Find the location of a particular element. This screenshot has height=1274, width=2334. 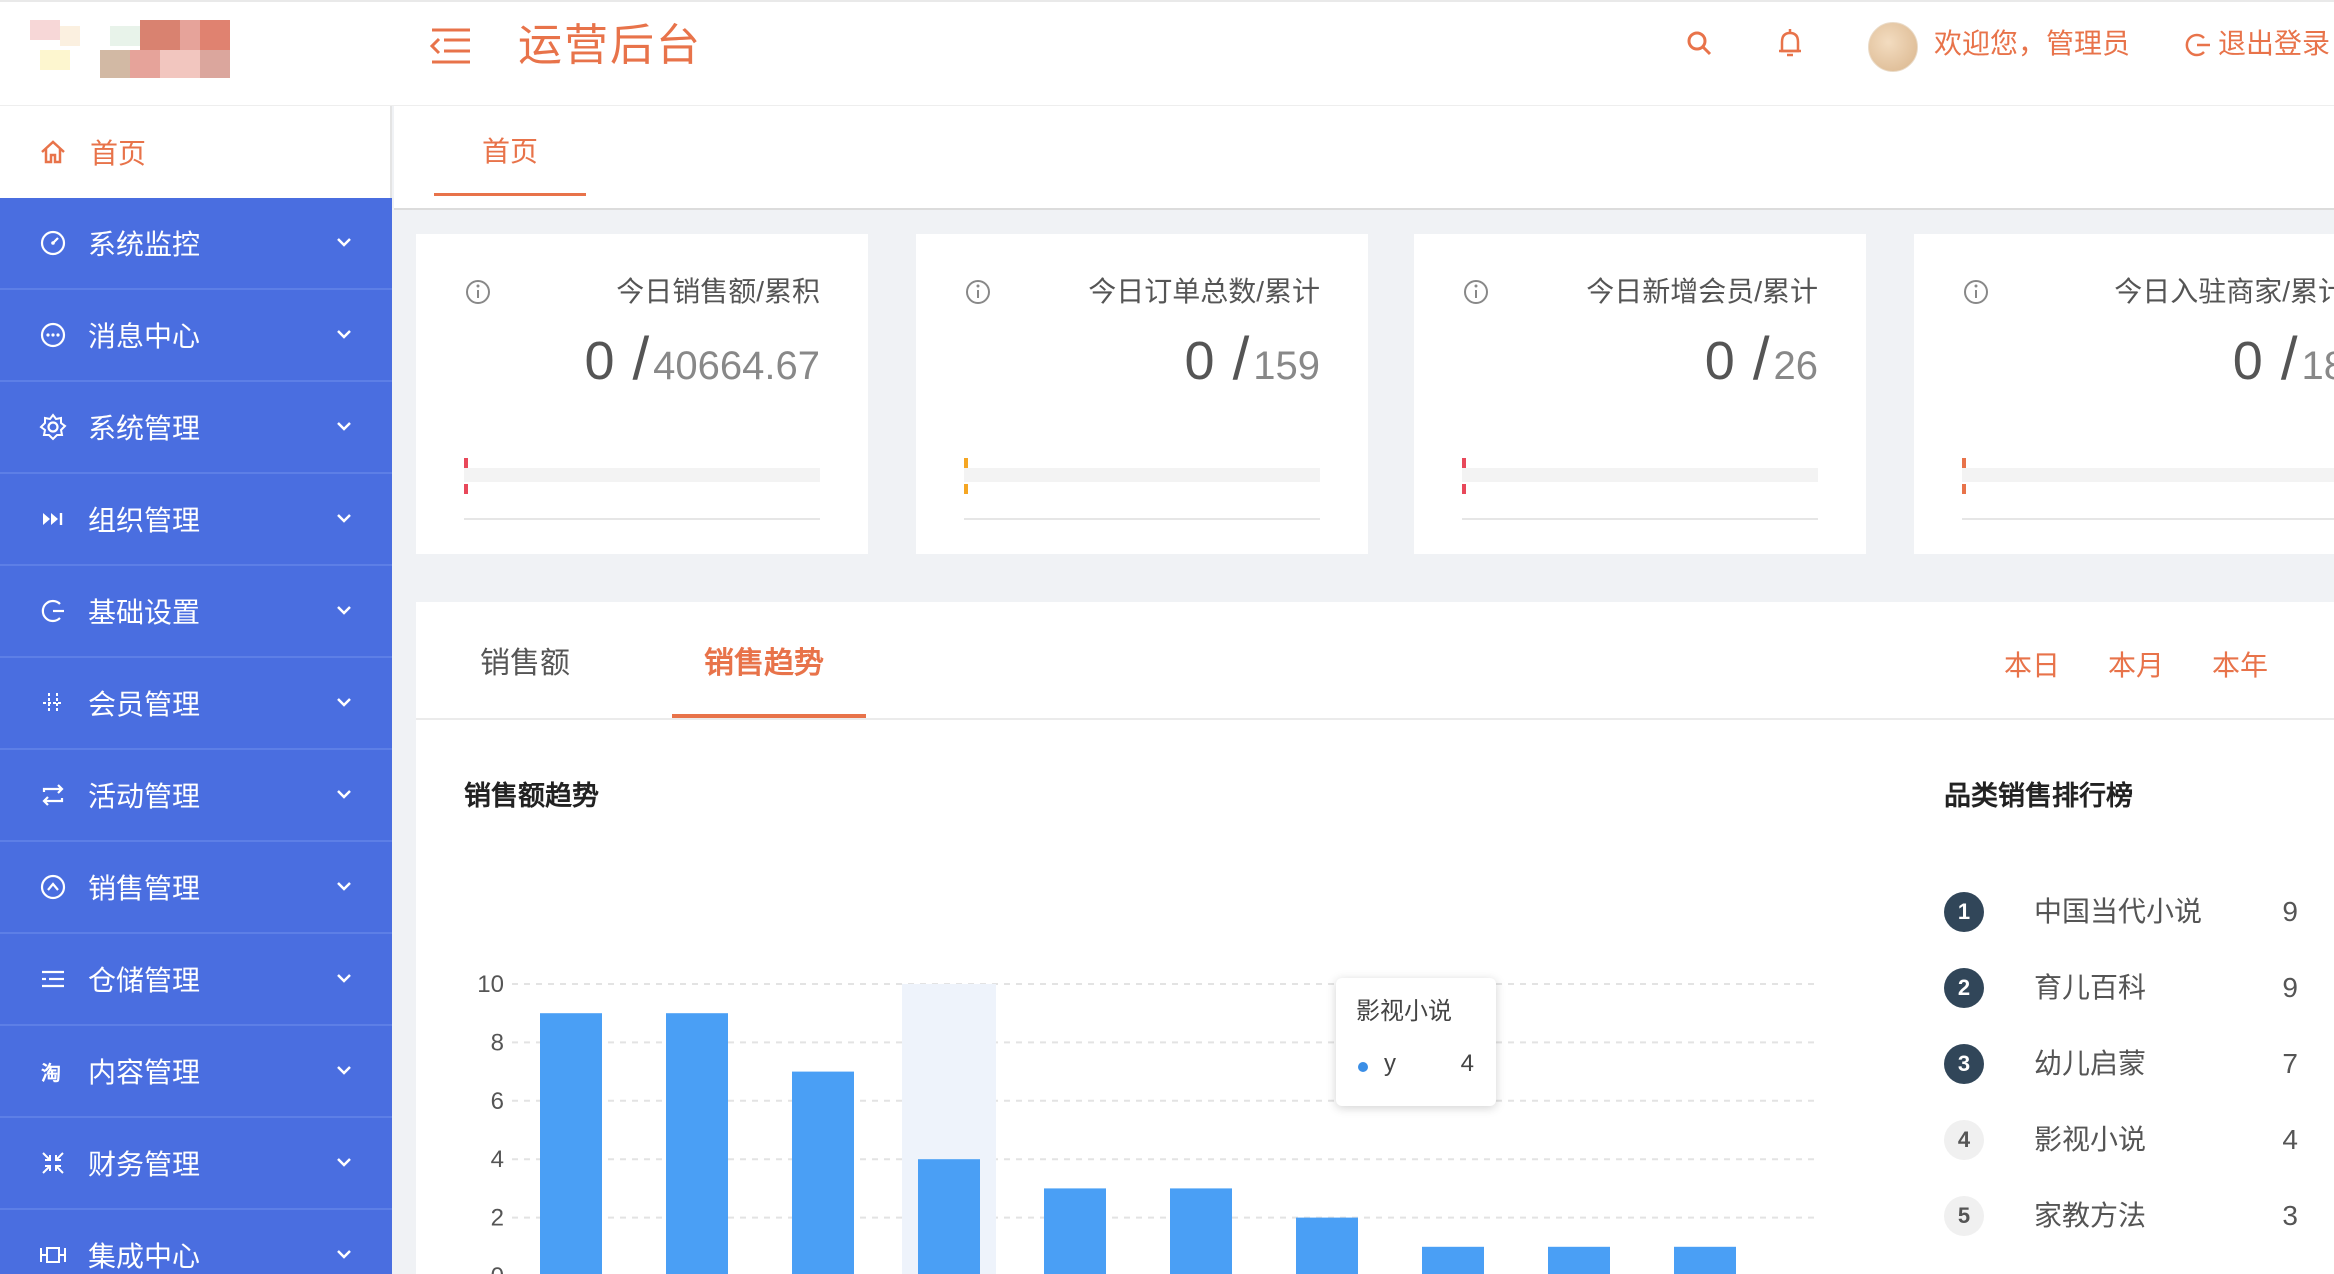

dashboard-icon is located at coordinates (53, 243).